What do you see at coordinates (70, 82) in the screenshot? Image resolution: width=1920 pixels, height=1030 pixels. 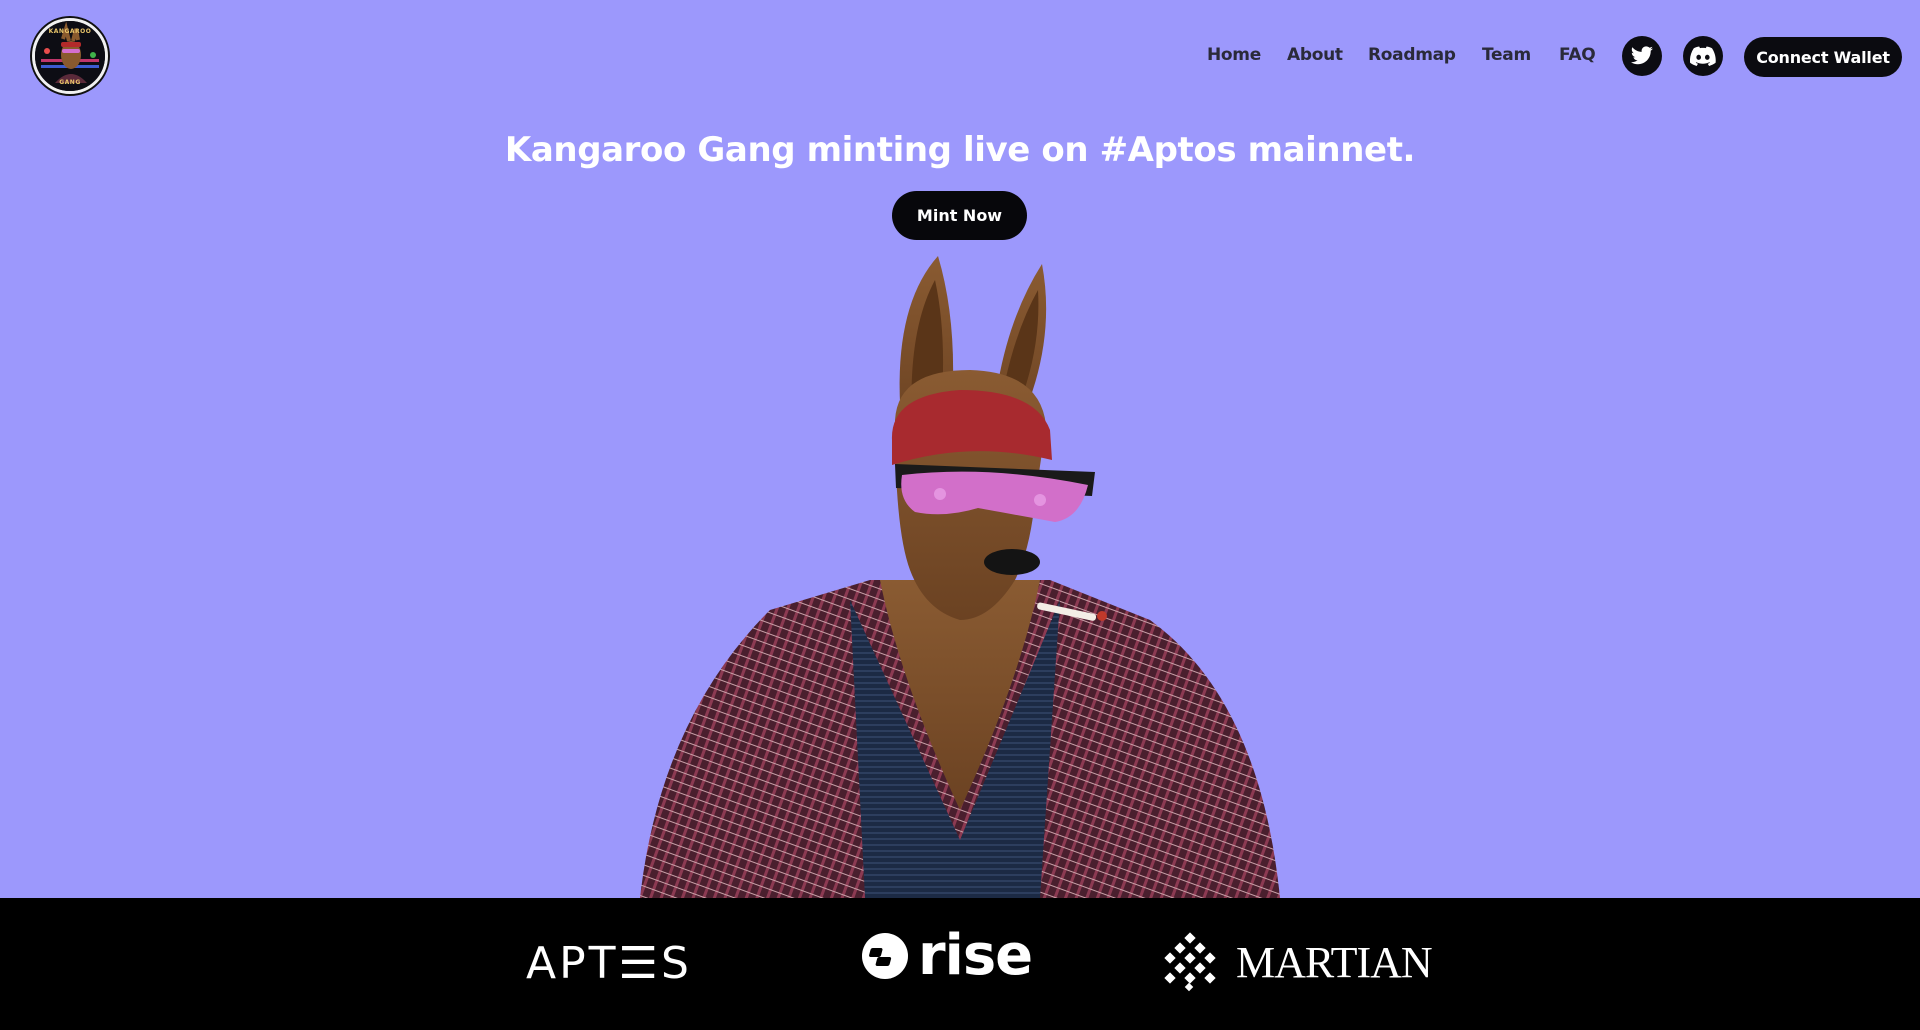 I see `logo-bottom-text: GANG` at bounding box center [70, 82].